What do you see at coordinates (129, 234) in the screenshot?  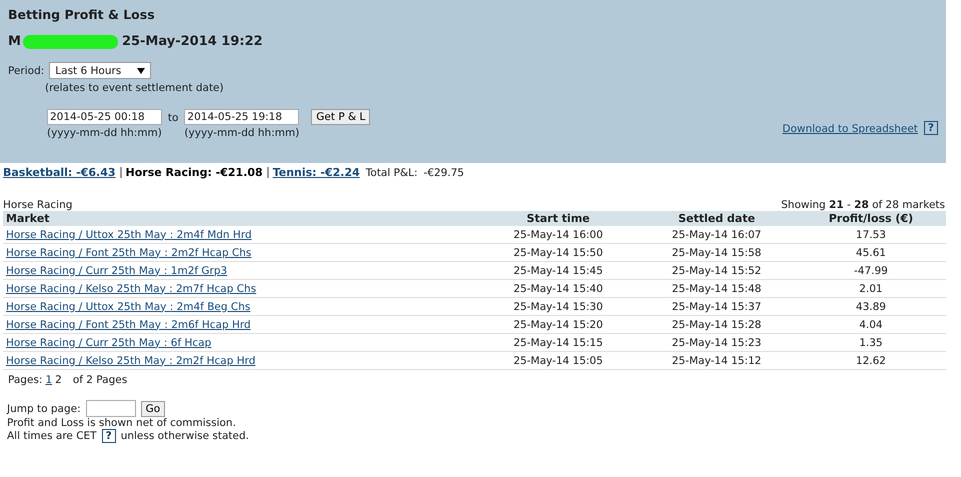 I see `market-link: Horse Racing / Uttox 25th May : 2m4f Mdn Hrd` at bounding box center [129, 234].